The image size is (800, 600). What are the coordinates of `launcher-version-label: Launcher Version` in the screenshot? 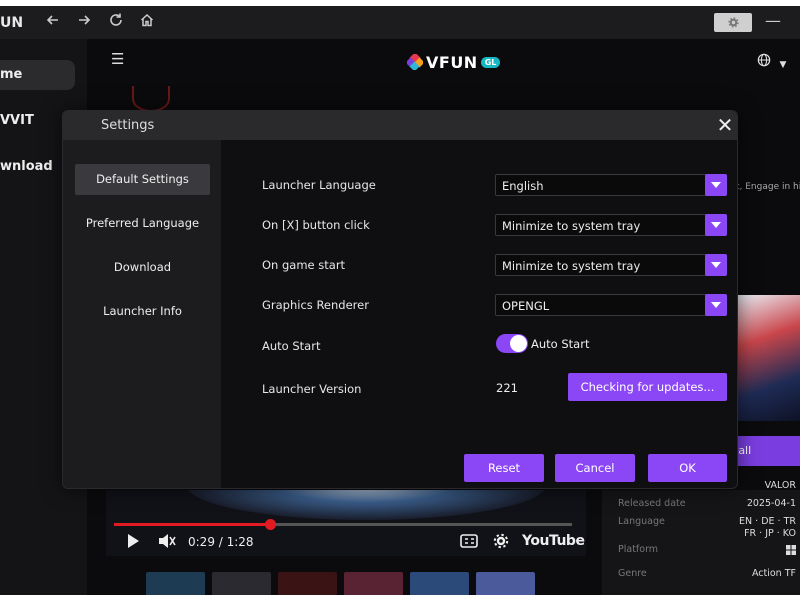 It's located at (312, 389).